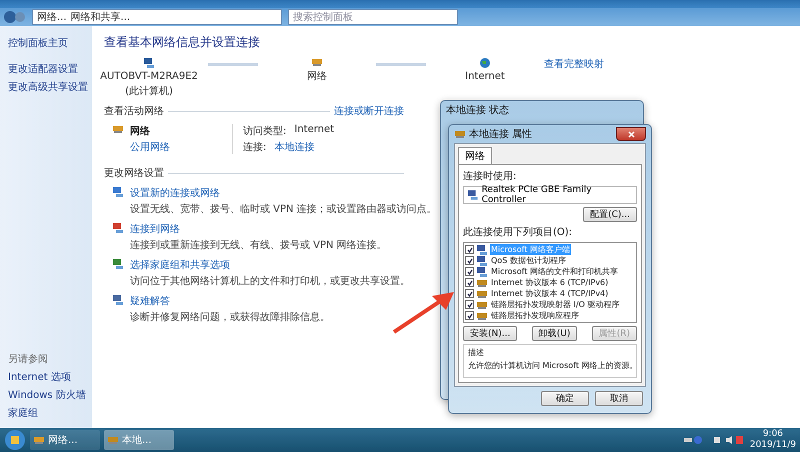  I want to click on dialog-button: 取消, so click(619, 398).